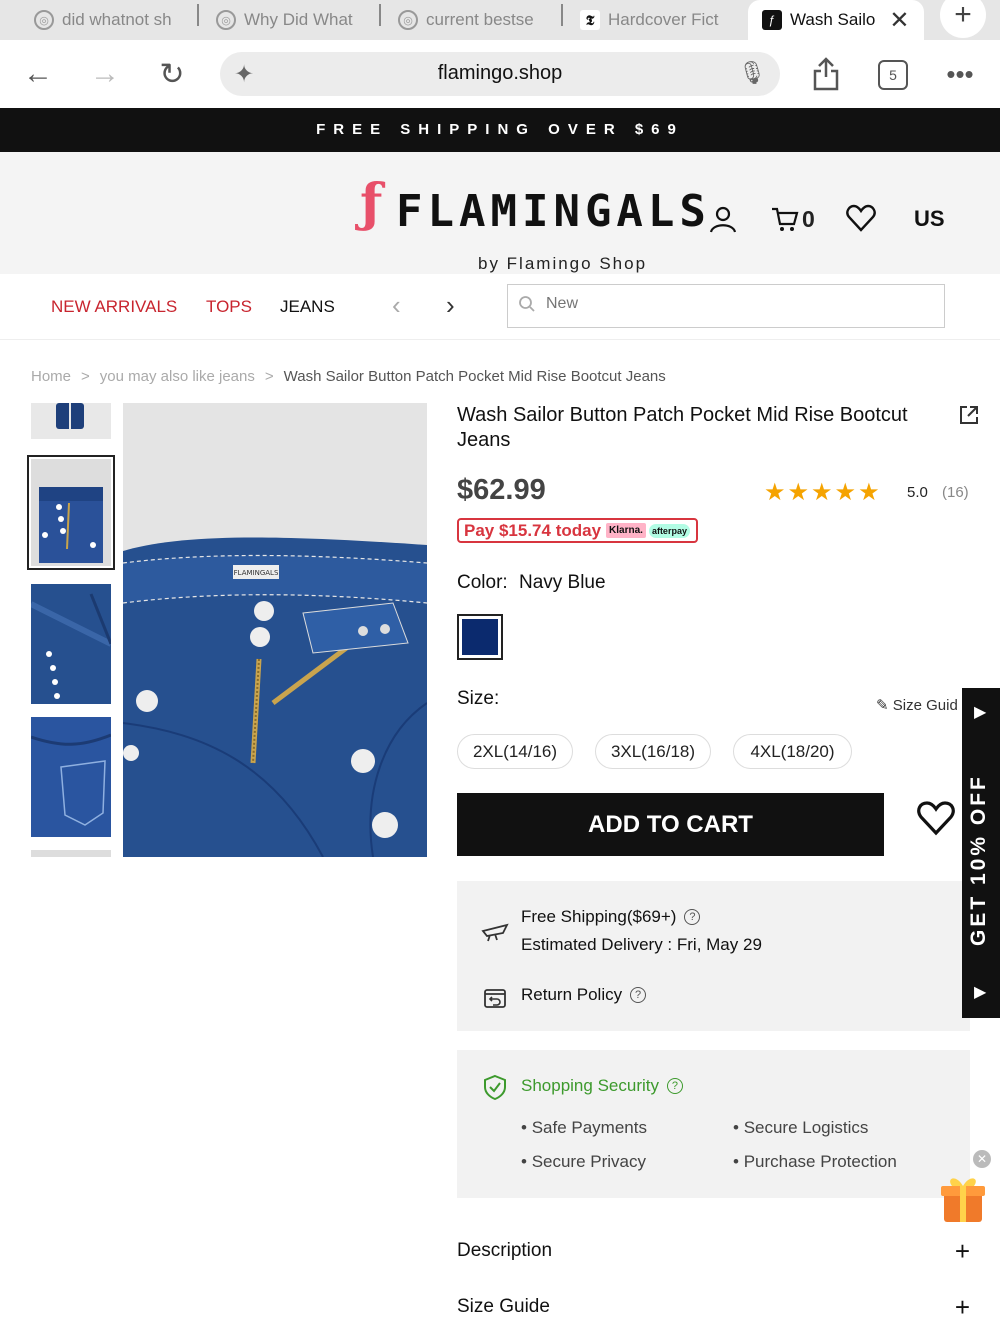 The image size is (1000, 1333). Describe the element at coordinates (653, 751) in the screenshot. I see `size-option: 3XL(16/18)` at that location.